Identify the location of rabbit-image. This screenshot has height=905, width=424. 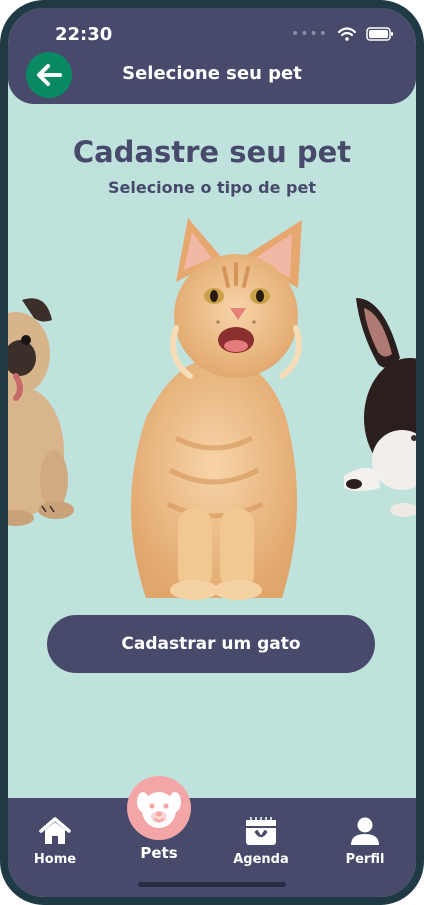
(380, 403).